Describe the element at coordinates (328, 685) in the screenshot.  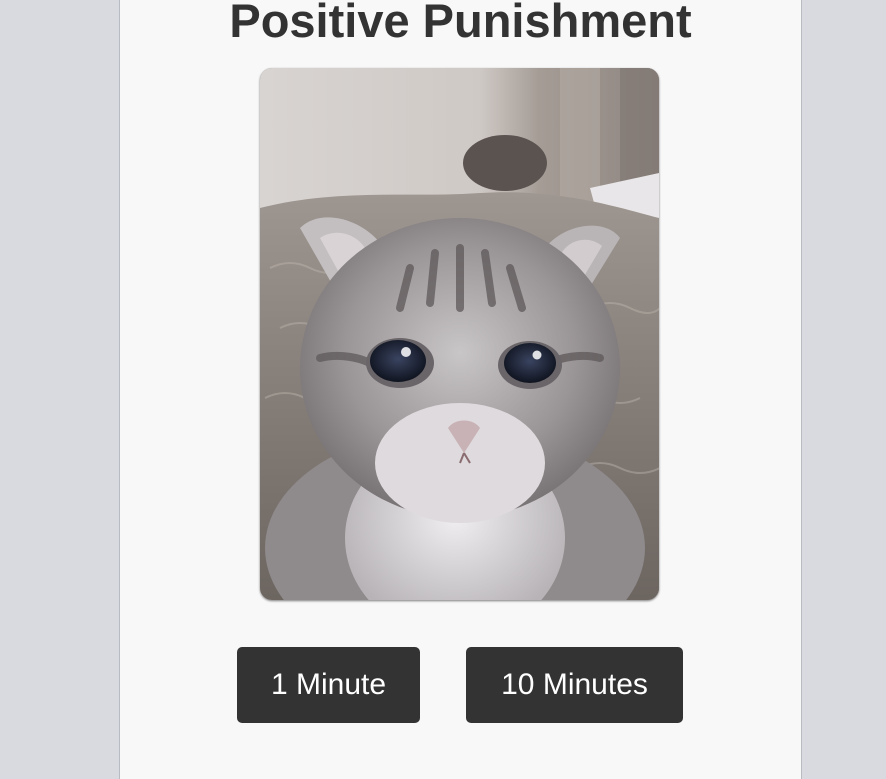
I see `one-minute-button: 1 Minute` at that location.